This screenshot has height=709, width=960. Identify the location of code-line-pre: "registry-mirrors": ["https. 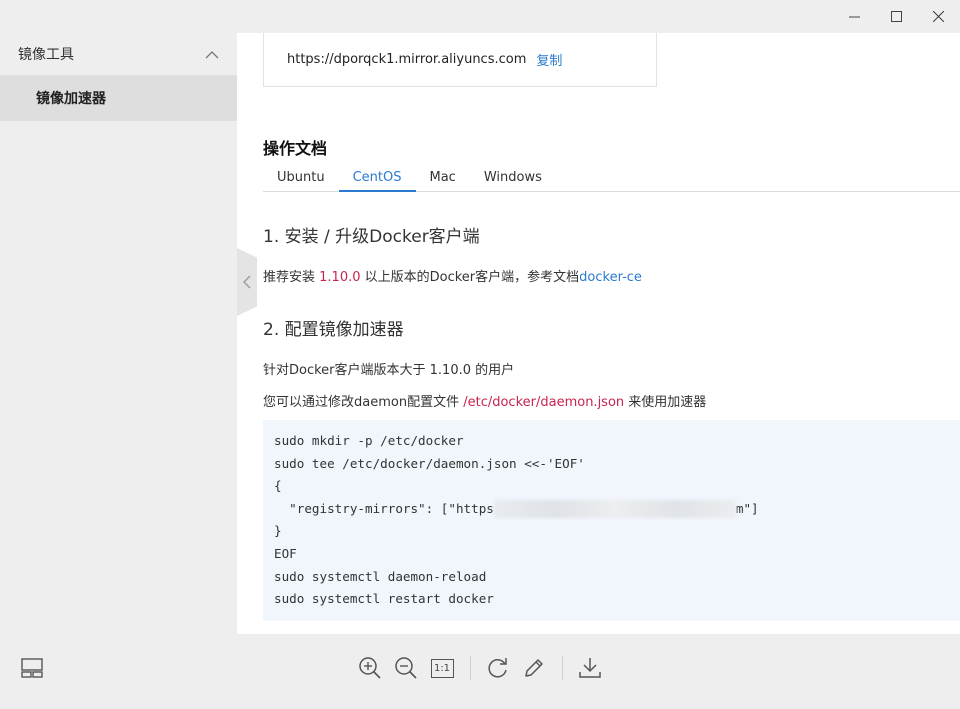
(384, 508).